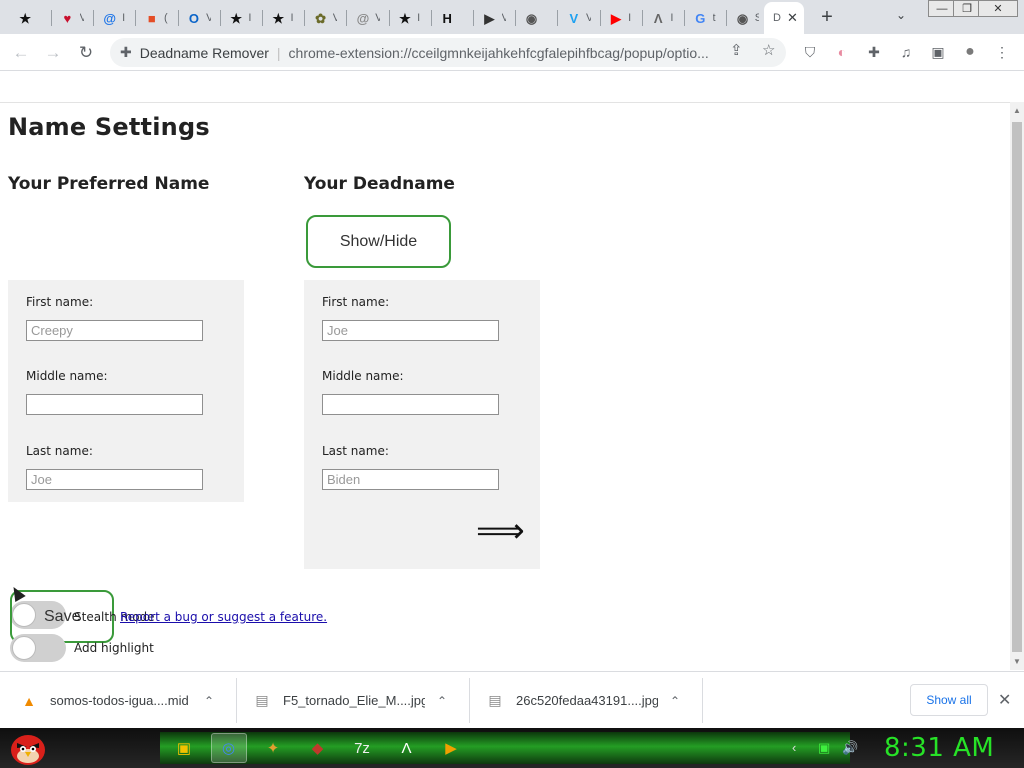 This screenshot has width=1024, height=768. What do you see at coordinates (350, 700) in the screenshot?
I see `download-item: ▤ F5_tornado_Elie_M....jpg ⌃` at bounding box center [350, 700].